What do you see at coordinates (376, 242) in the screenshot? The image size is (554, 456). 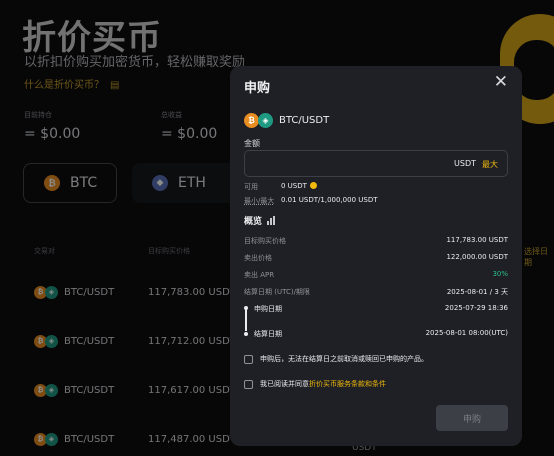 I see `overview-row-target-price: 目标购买价格 117,783.00 USDT` at bounding box center [376, 242].